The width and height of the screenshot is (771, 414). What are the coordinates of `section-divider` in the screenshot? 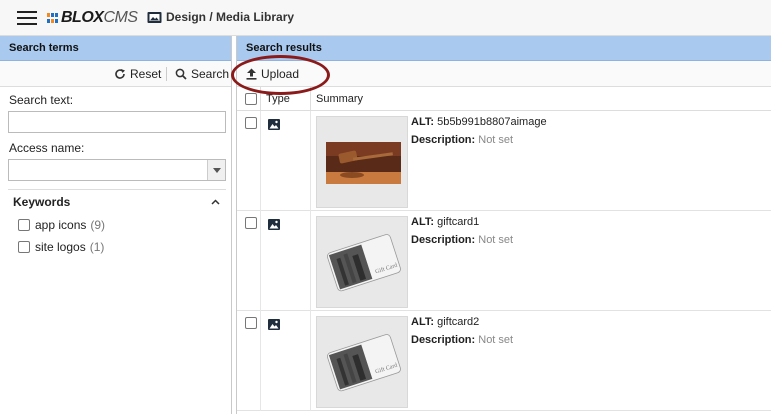 It's located at (117, 189).